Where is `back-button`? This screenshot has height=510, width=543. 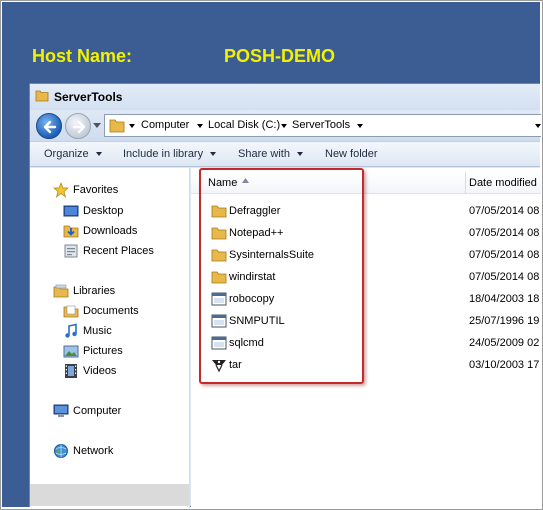
back-button is located at coordinates (49, 126).